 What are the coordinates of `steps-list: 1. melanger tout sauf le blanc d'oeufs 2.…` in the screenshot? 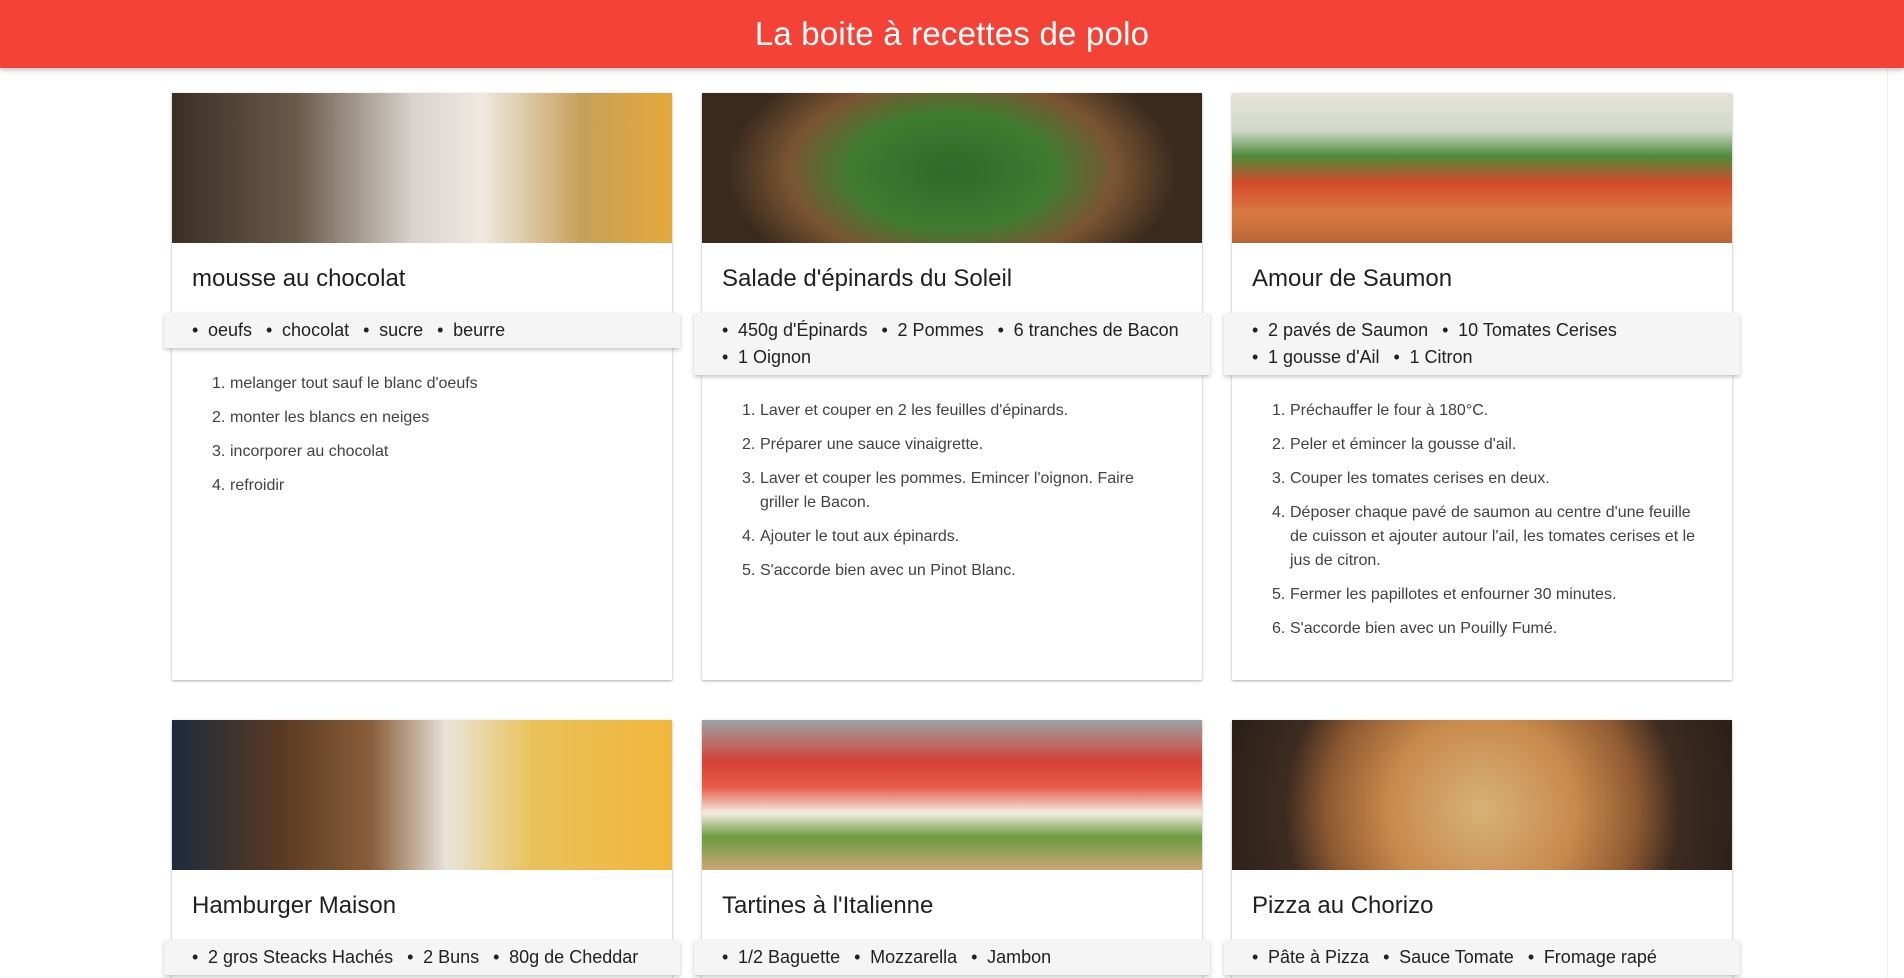 It's located at (422, 423).